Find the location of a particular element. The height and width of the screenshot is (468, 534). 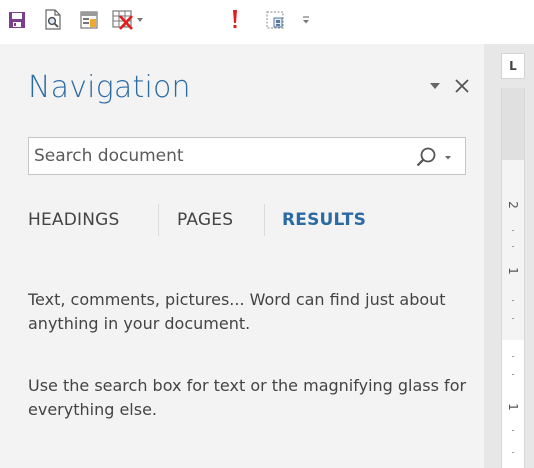

search-box is located at coordinates (247, 156).